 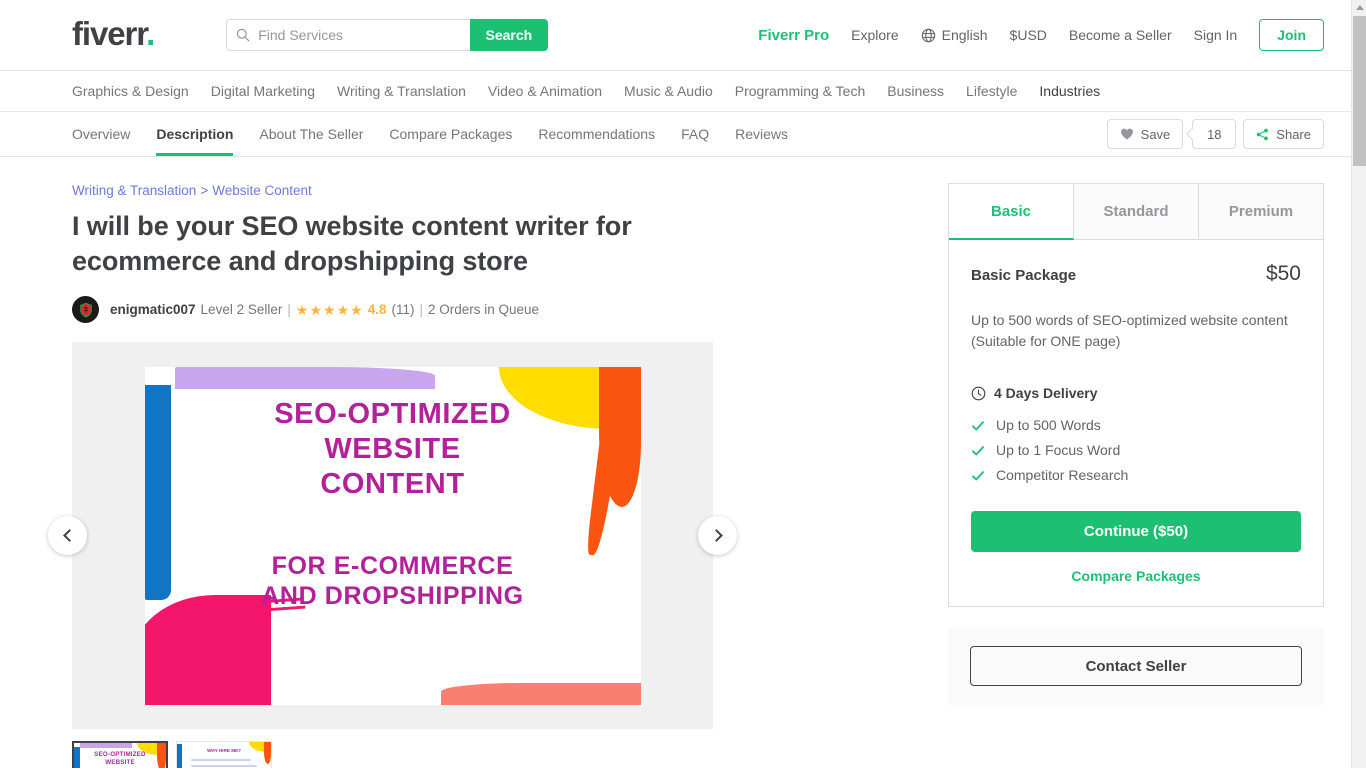 What do you see at coordinates (1136, 531) in the screenshot?
I see `continue-button: Continue ($50)` at bounding box center [1136, 531].